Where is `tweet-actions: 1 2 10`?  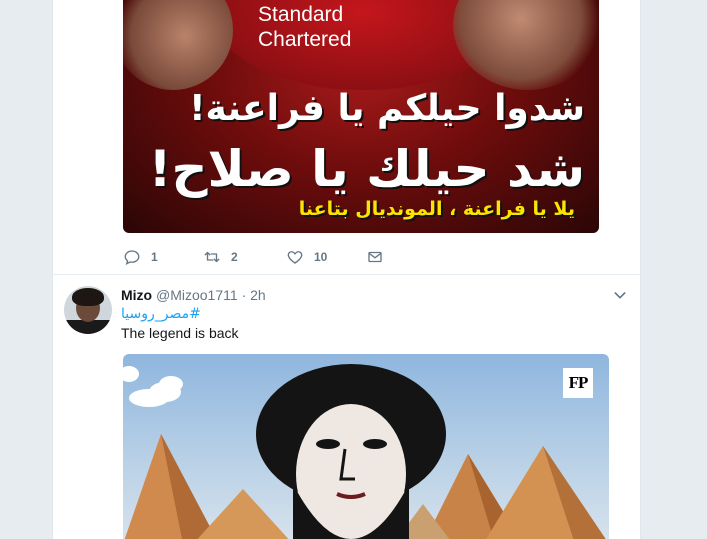
tweet-actions: 1 2 10 is located at coordinates (253, 257).